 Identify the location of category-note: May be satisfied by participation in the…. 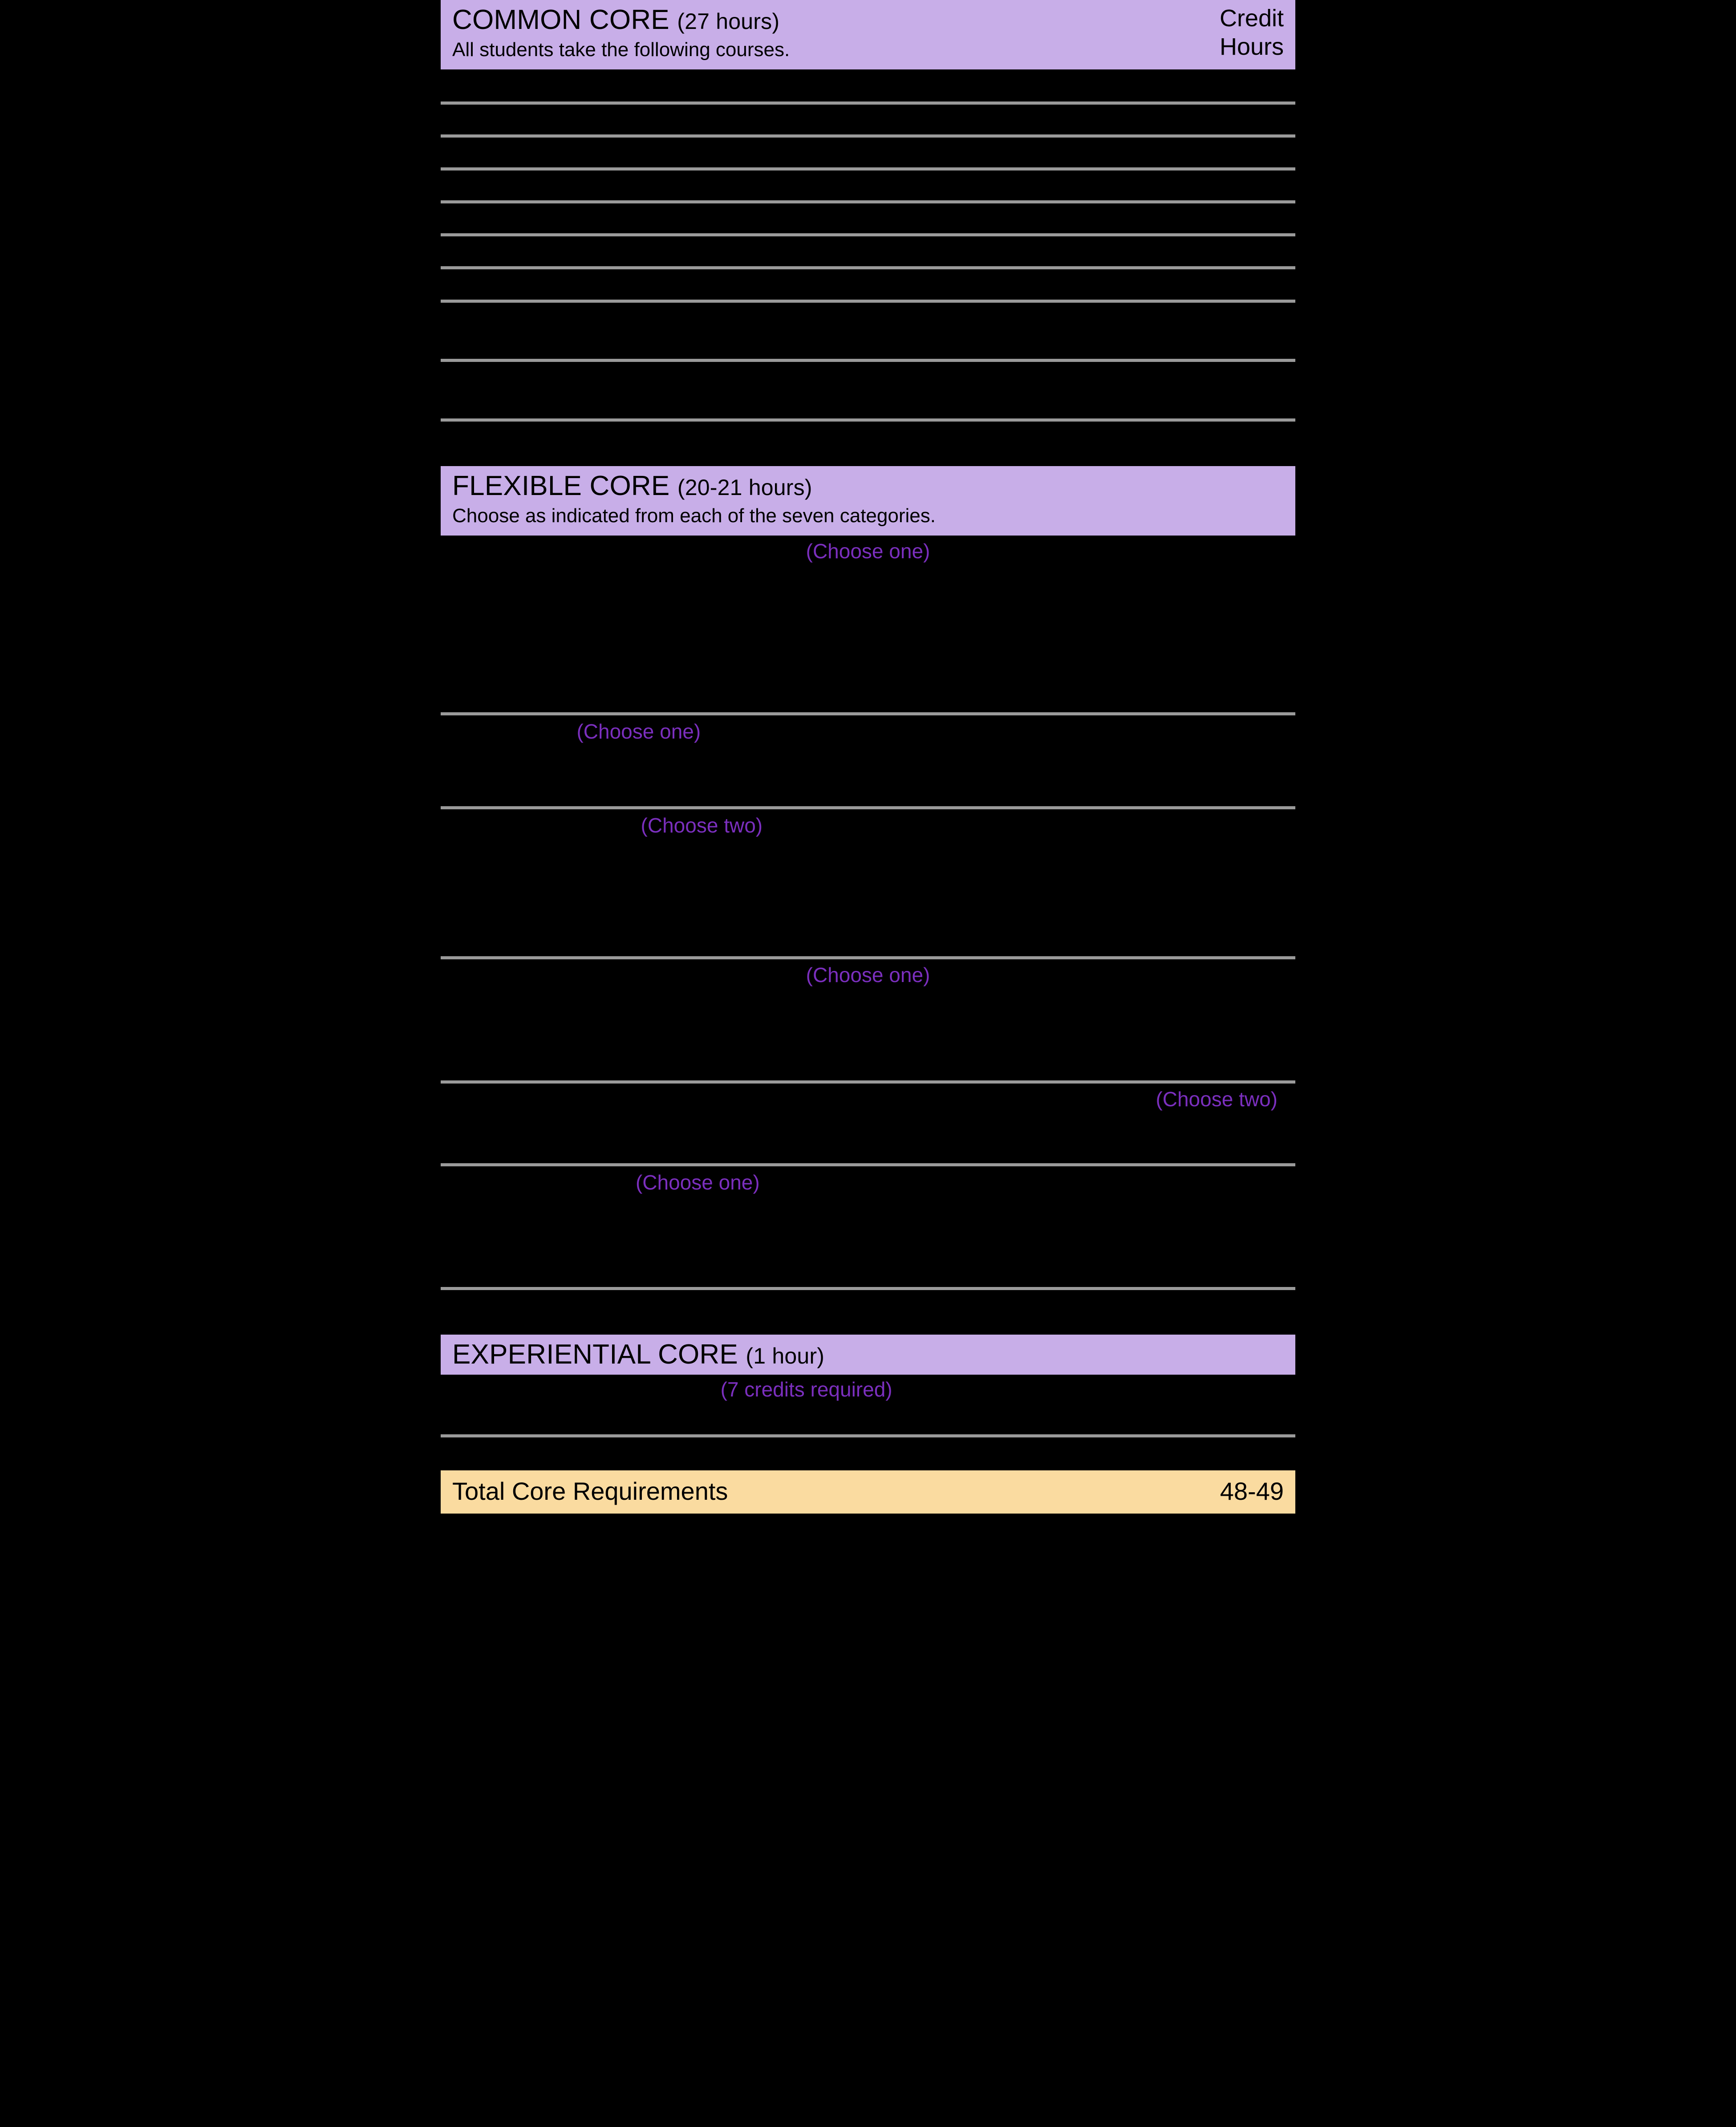
(710, 852).